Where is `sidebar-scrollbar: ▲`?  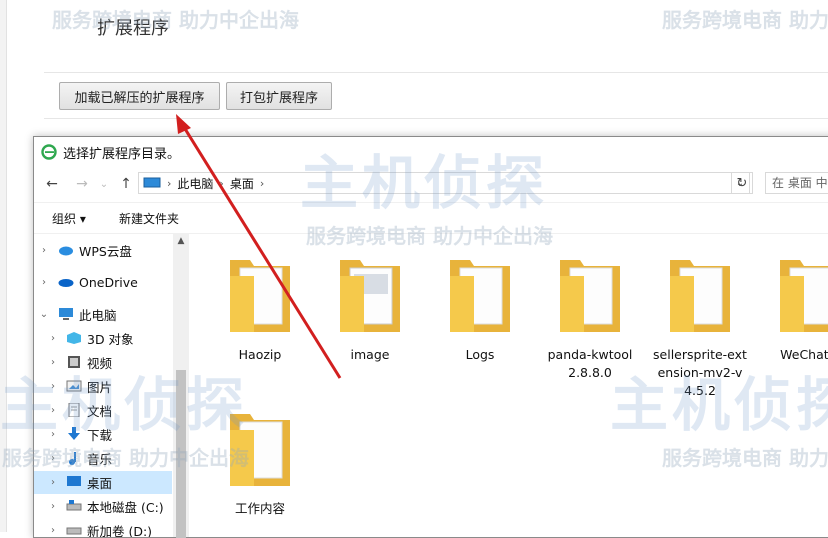 sidebar-scrollbar: ▲ is located at coordinates (181, 386).